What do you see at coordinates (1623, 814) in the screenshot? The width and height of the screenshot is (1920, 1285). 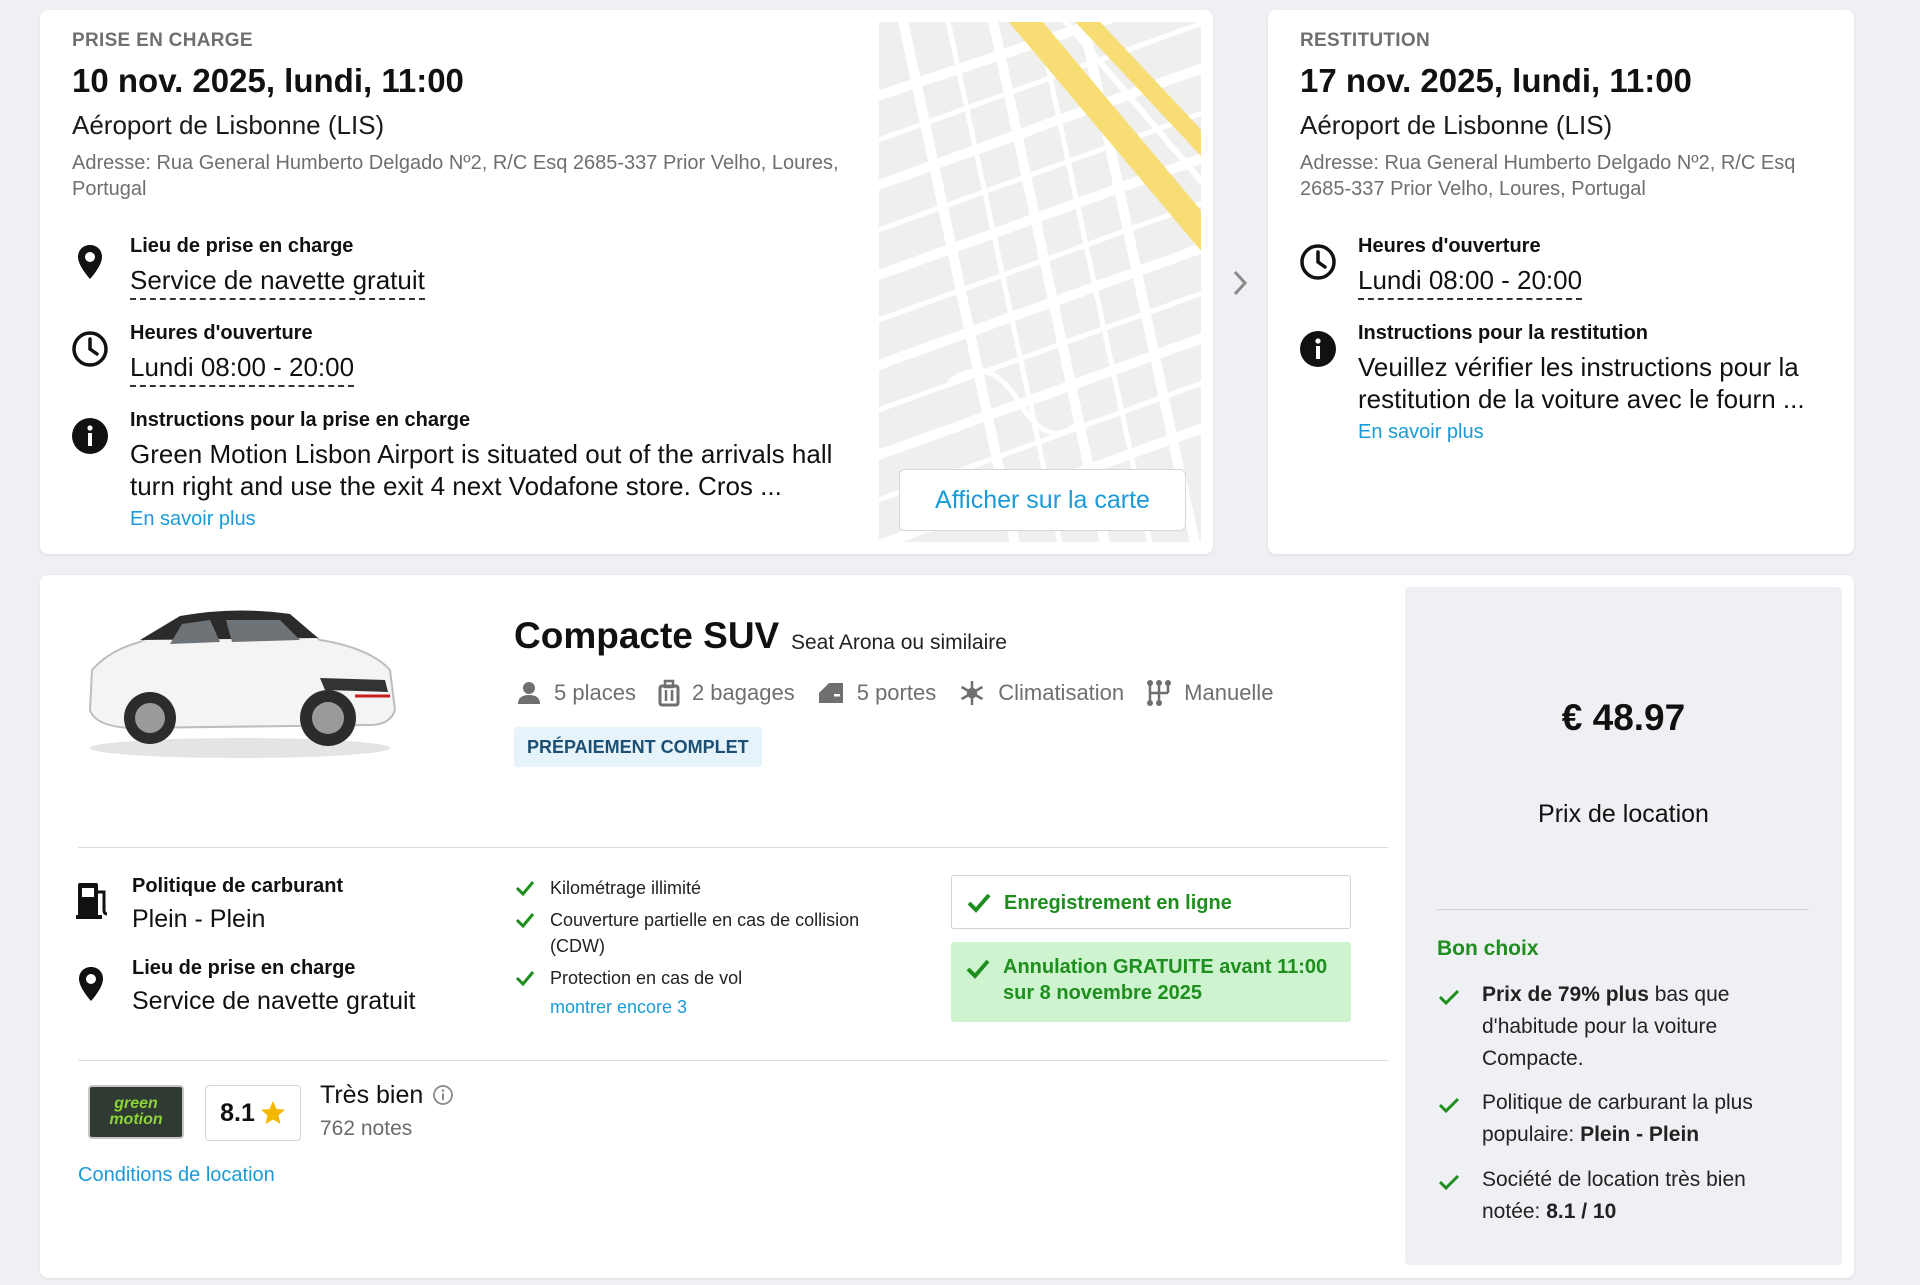 I see `price-label: Prix de location` at bounding box center [1623, 814].